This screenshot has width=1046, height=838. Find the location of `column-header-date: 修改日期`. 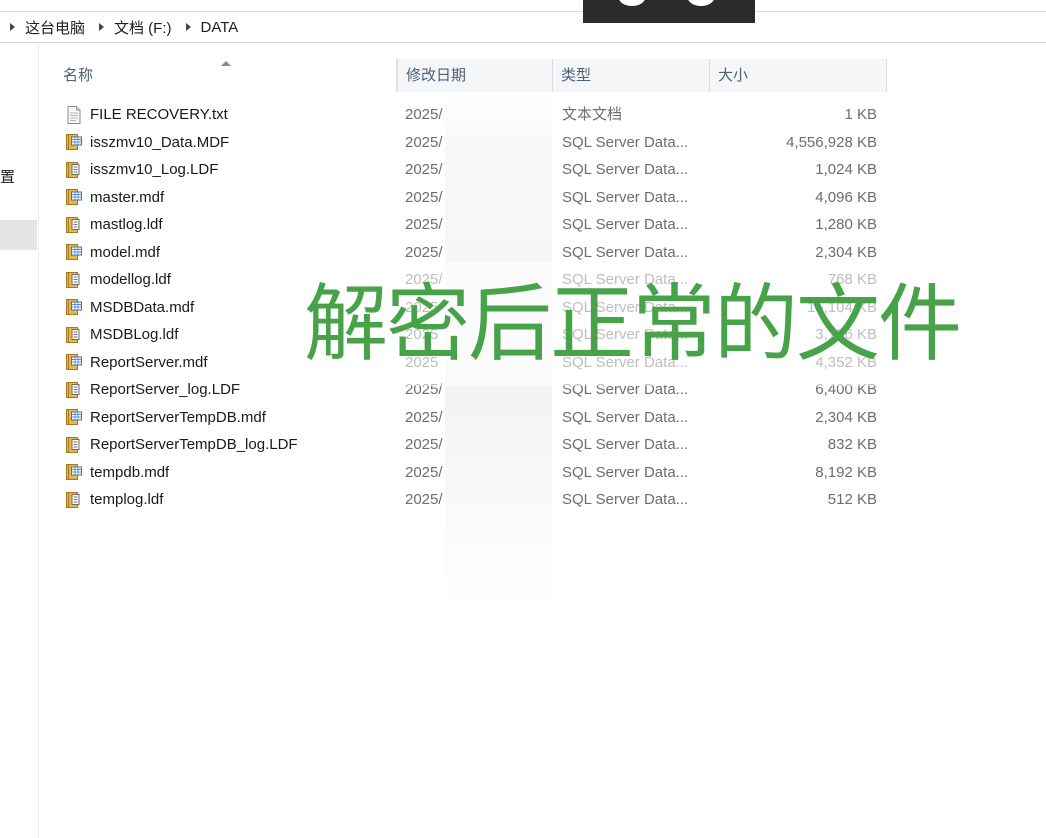

column-header-date: 修改日期 is located at coordinates (475, 75).